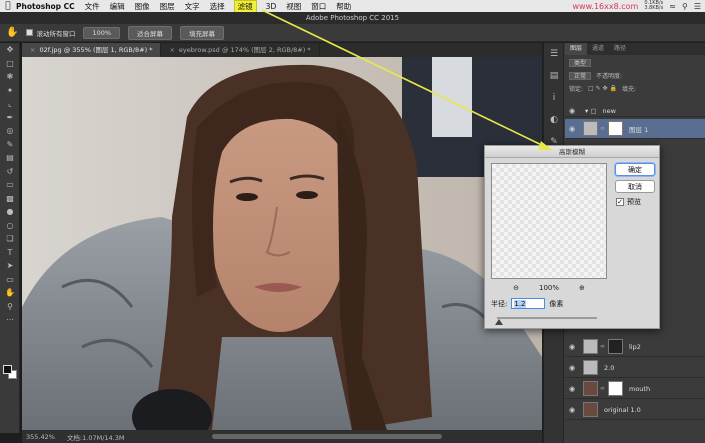 The width and height of the screenshot is (705, 443). I want to click on history-brush-tool-icon: ↺, so click(10, 172).